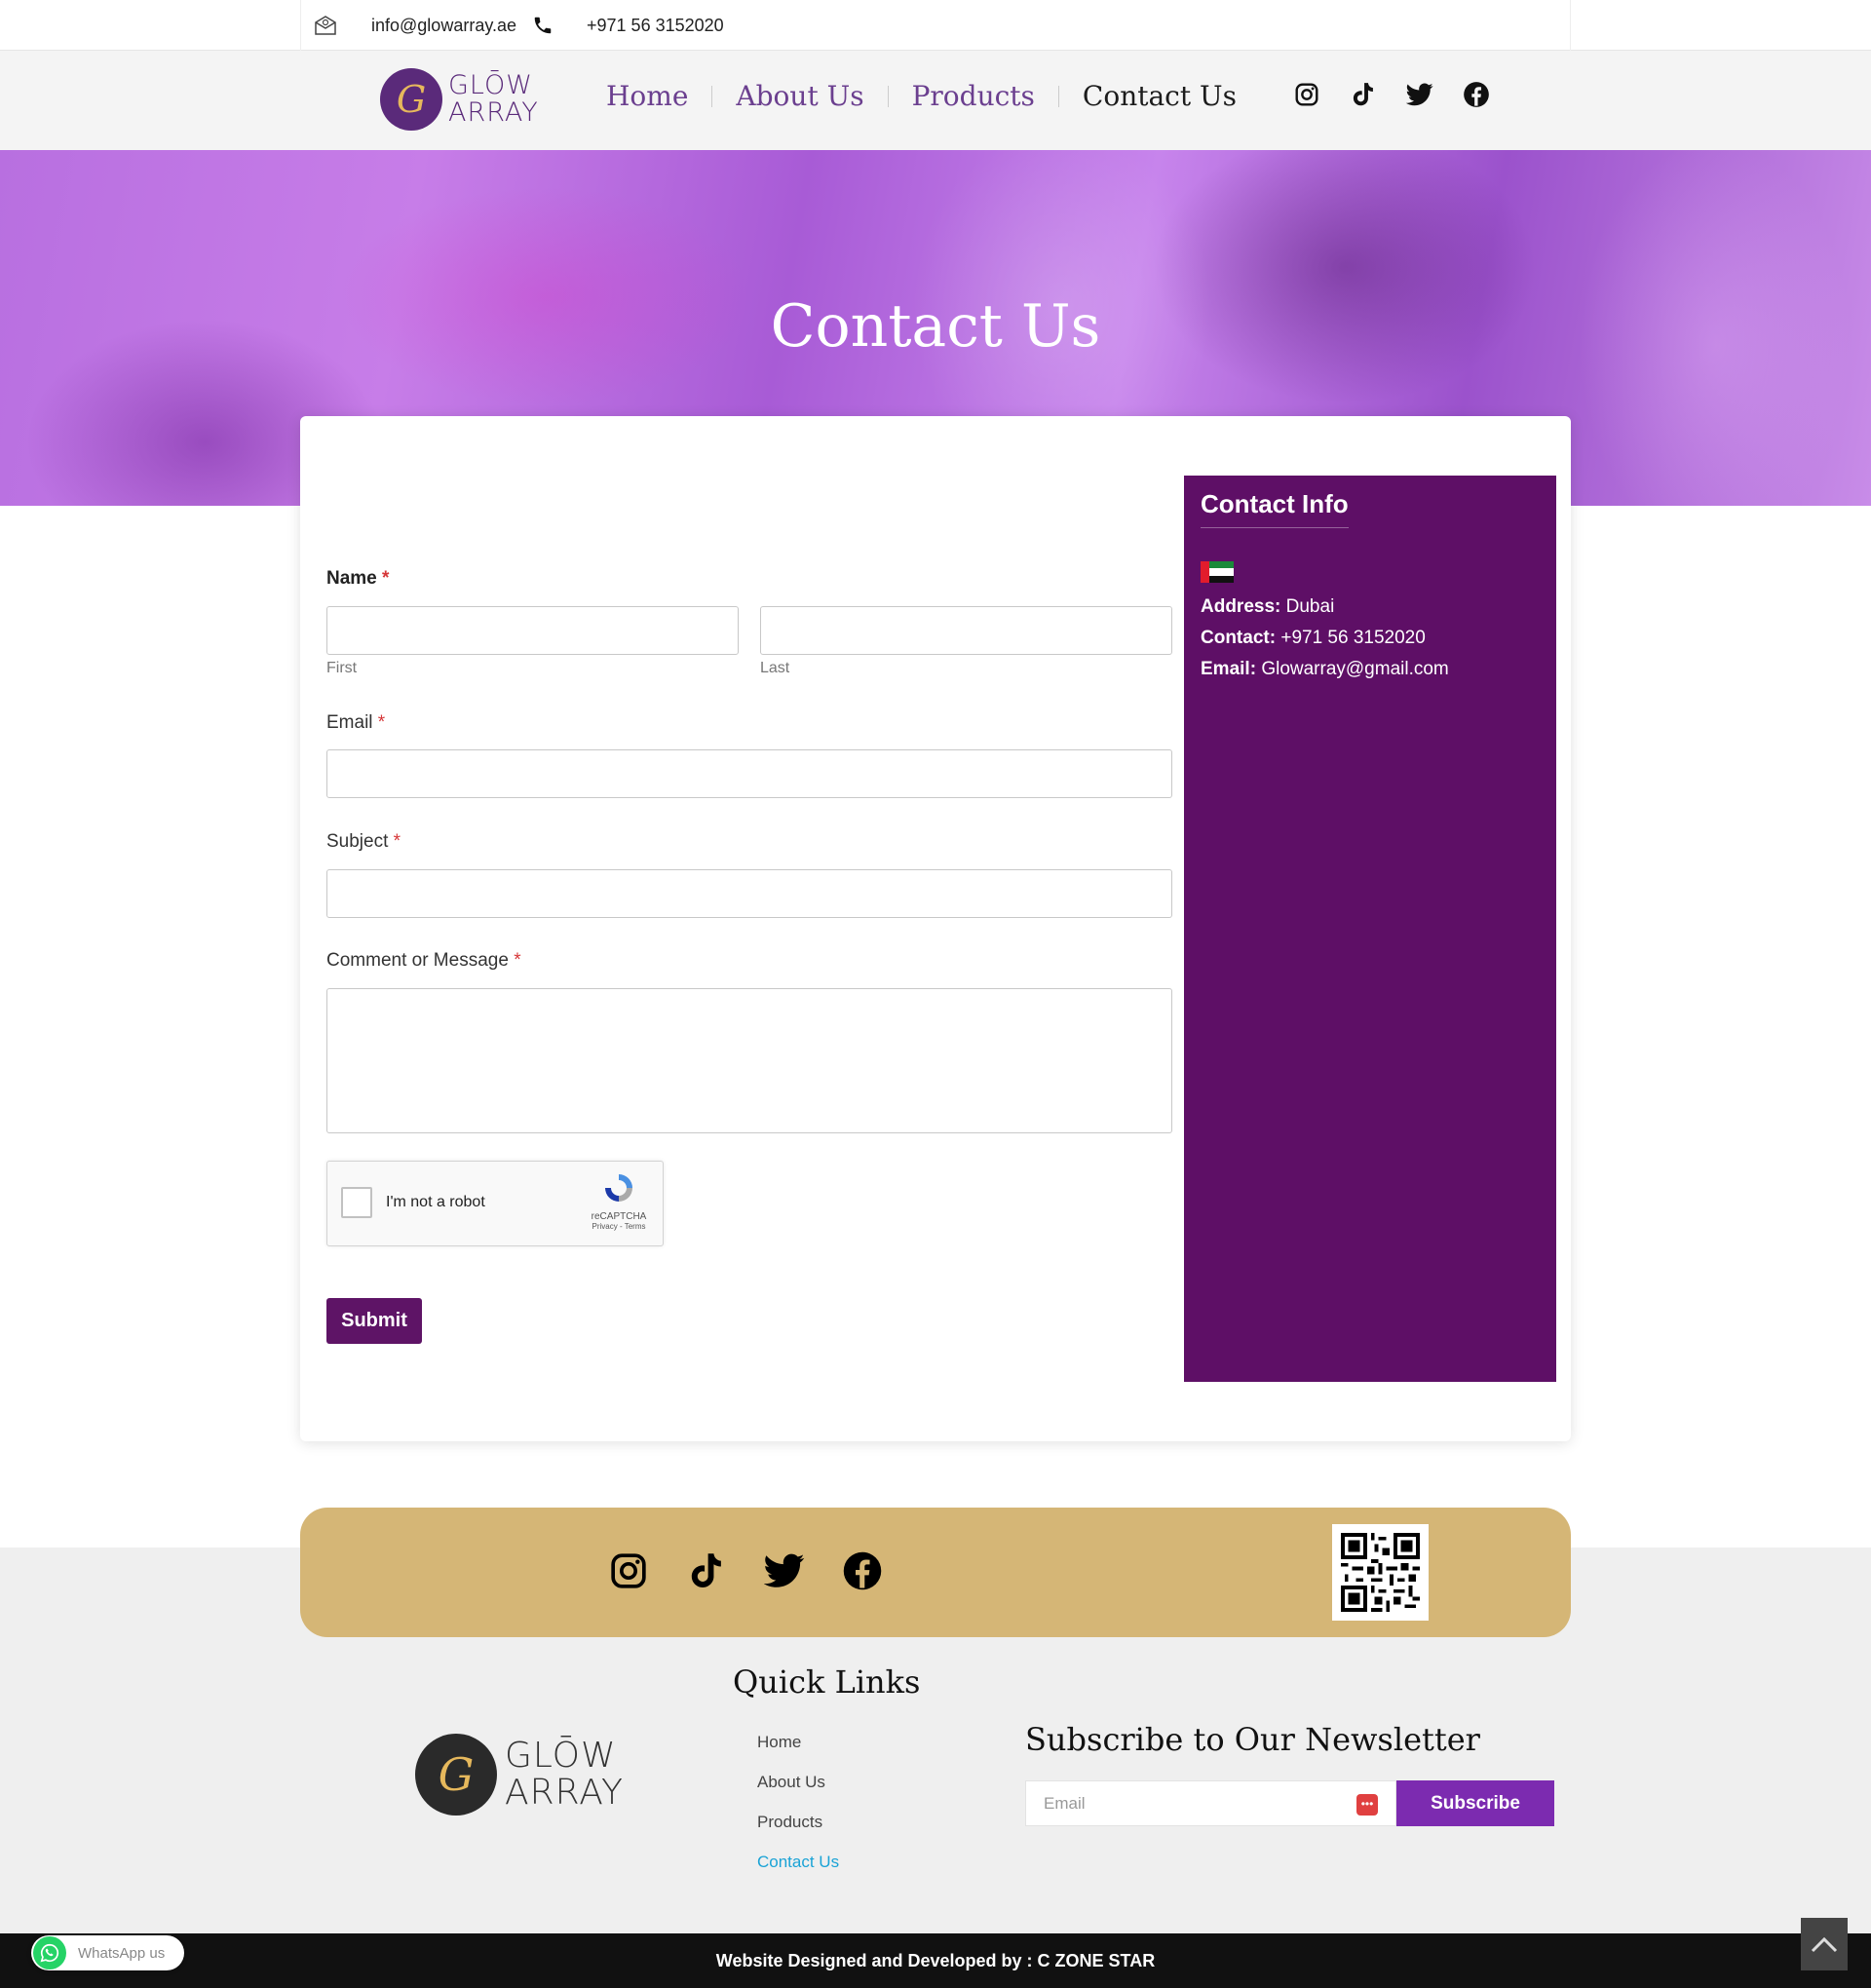 This screenshot has width=1871, height=1988. I want to click on last-name-input, so click(966, 630).